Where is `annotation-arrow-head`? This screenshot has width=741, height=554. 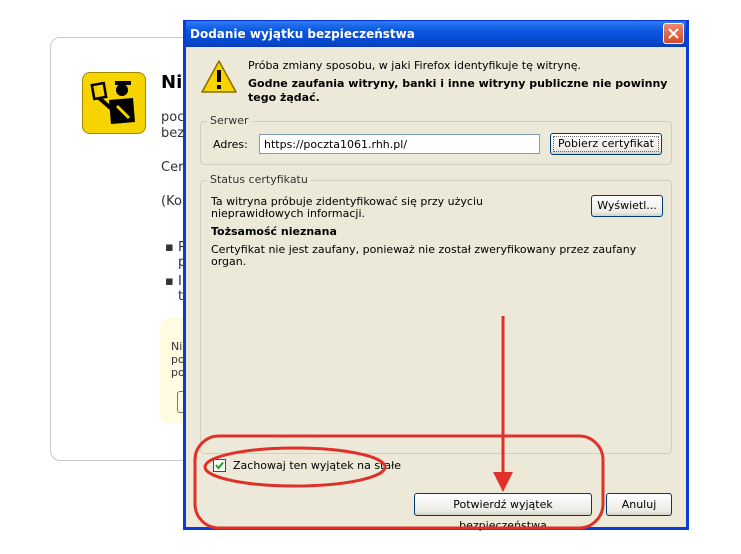 annotation-arrow-head is located at coordinates (503, 482).